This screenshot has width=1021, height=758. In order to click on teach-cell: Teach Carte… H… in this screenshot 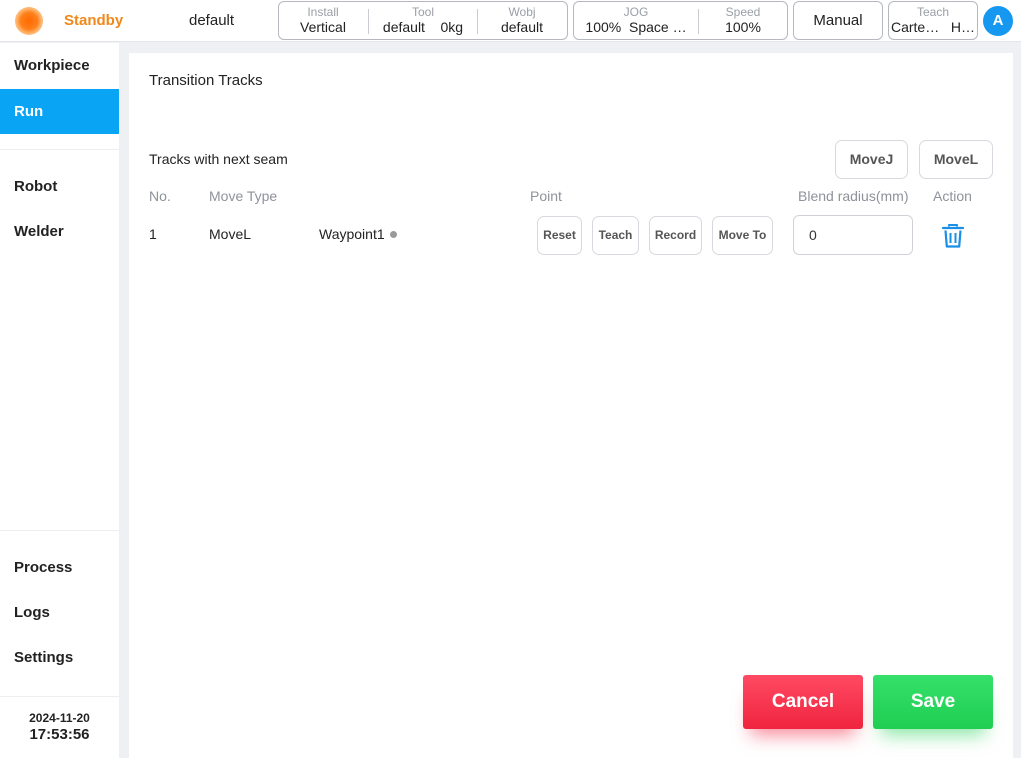, I will do `click(933, 20)`.